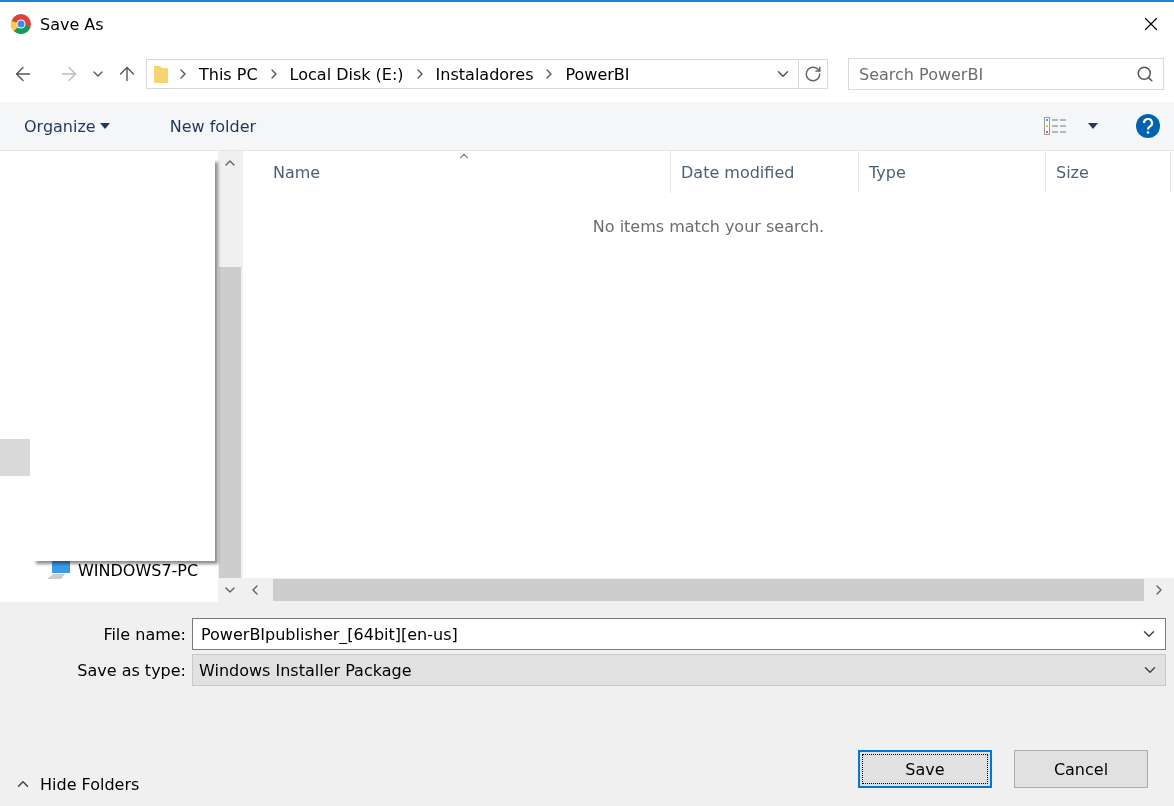  I want to click on folder-icon, so click(161, 74).